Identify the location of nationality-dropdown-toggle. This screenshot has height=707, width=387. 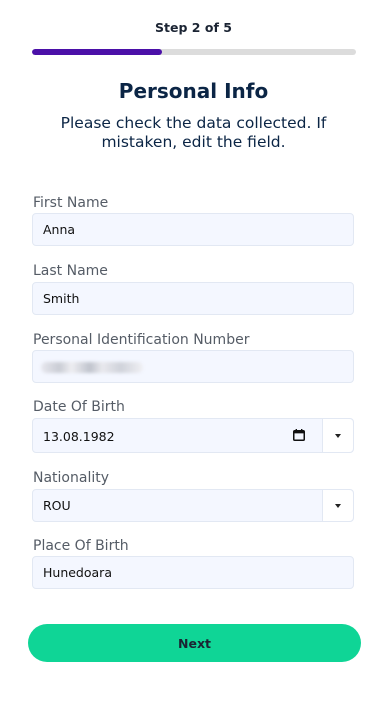
(337, 505).